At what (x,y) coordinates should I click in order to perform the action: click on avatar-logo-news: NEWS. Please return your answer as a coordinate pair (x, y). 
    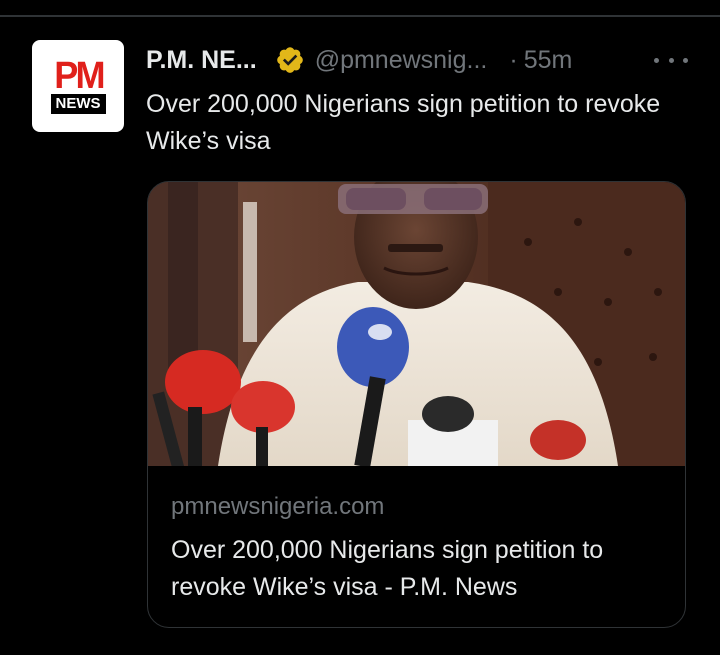
    Looking at the image, I should click on (78, 103).